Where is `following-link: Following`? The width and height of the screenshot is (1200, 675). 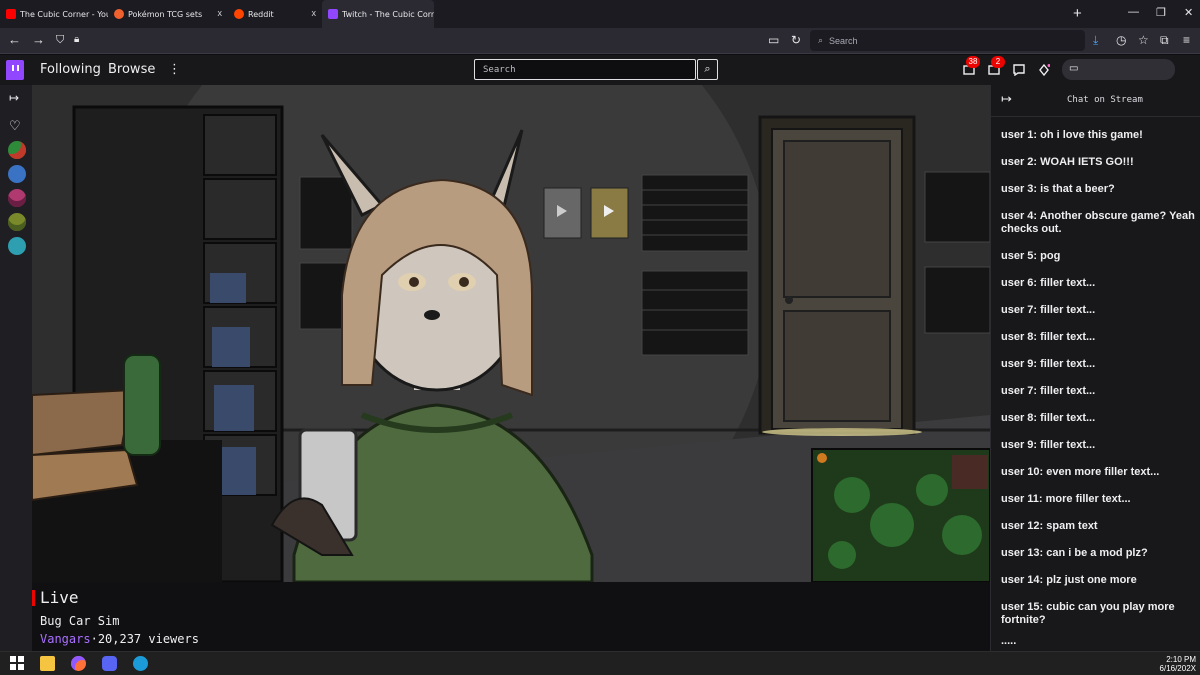
following-link: Following is located at coordinates (70, 69).